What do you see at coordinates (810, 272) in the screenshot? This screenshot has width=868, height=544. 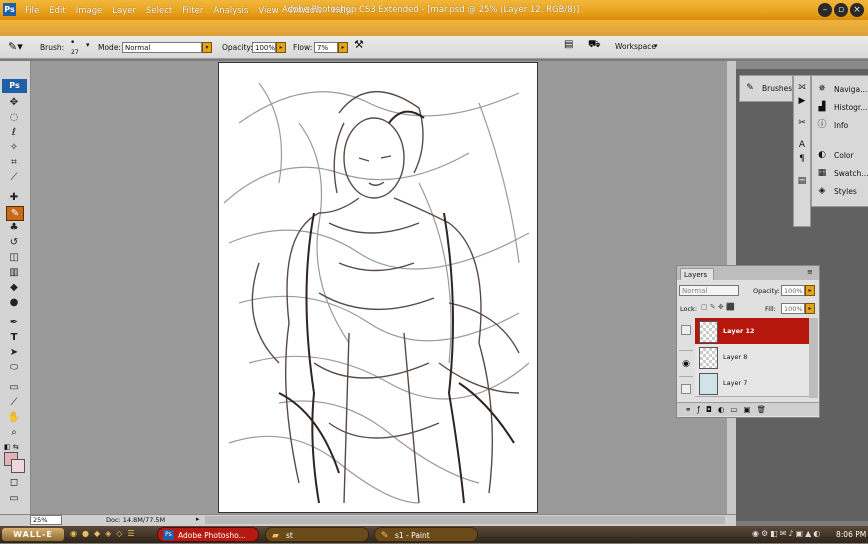 I see `layers-panel-menu-icon: ≡` at bounding box center [810, 272].